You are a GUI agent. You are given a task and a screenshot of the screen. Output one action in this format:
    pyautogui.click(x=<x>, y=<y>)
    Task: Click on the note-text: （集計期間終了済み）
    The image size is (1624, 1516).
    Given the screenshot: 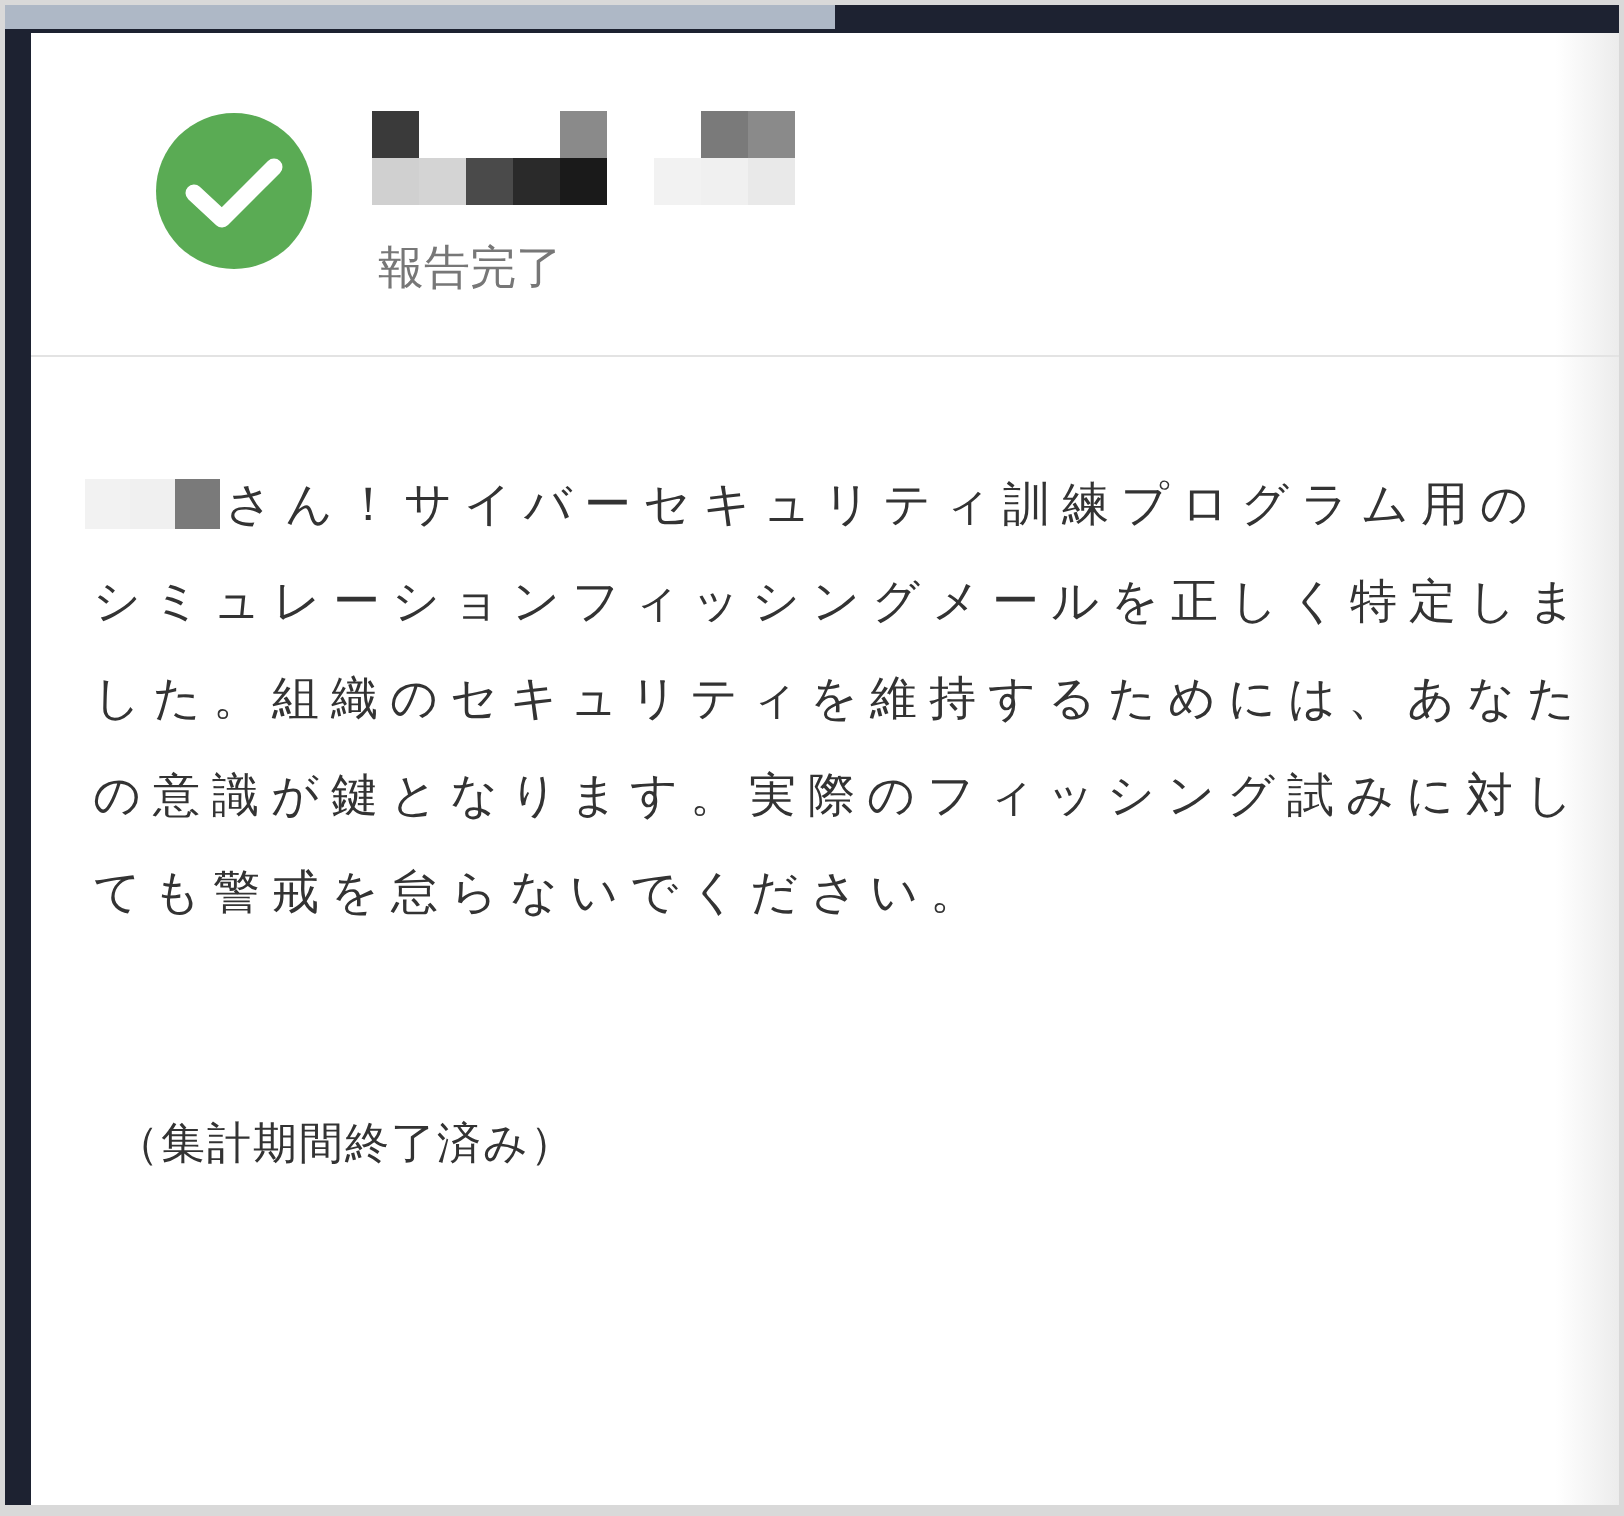 What is the action you would take?
    pyautogui.click(x=346, y=1143)
    